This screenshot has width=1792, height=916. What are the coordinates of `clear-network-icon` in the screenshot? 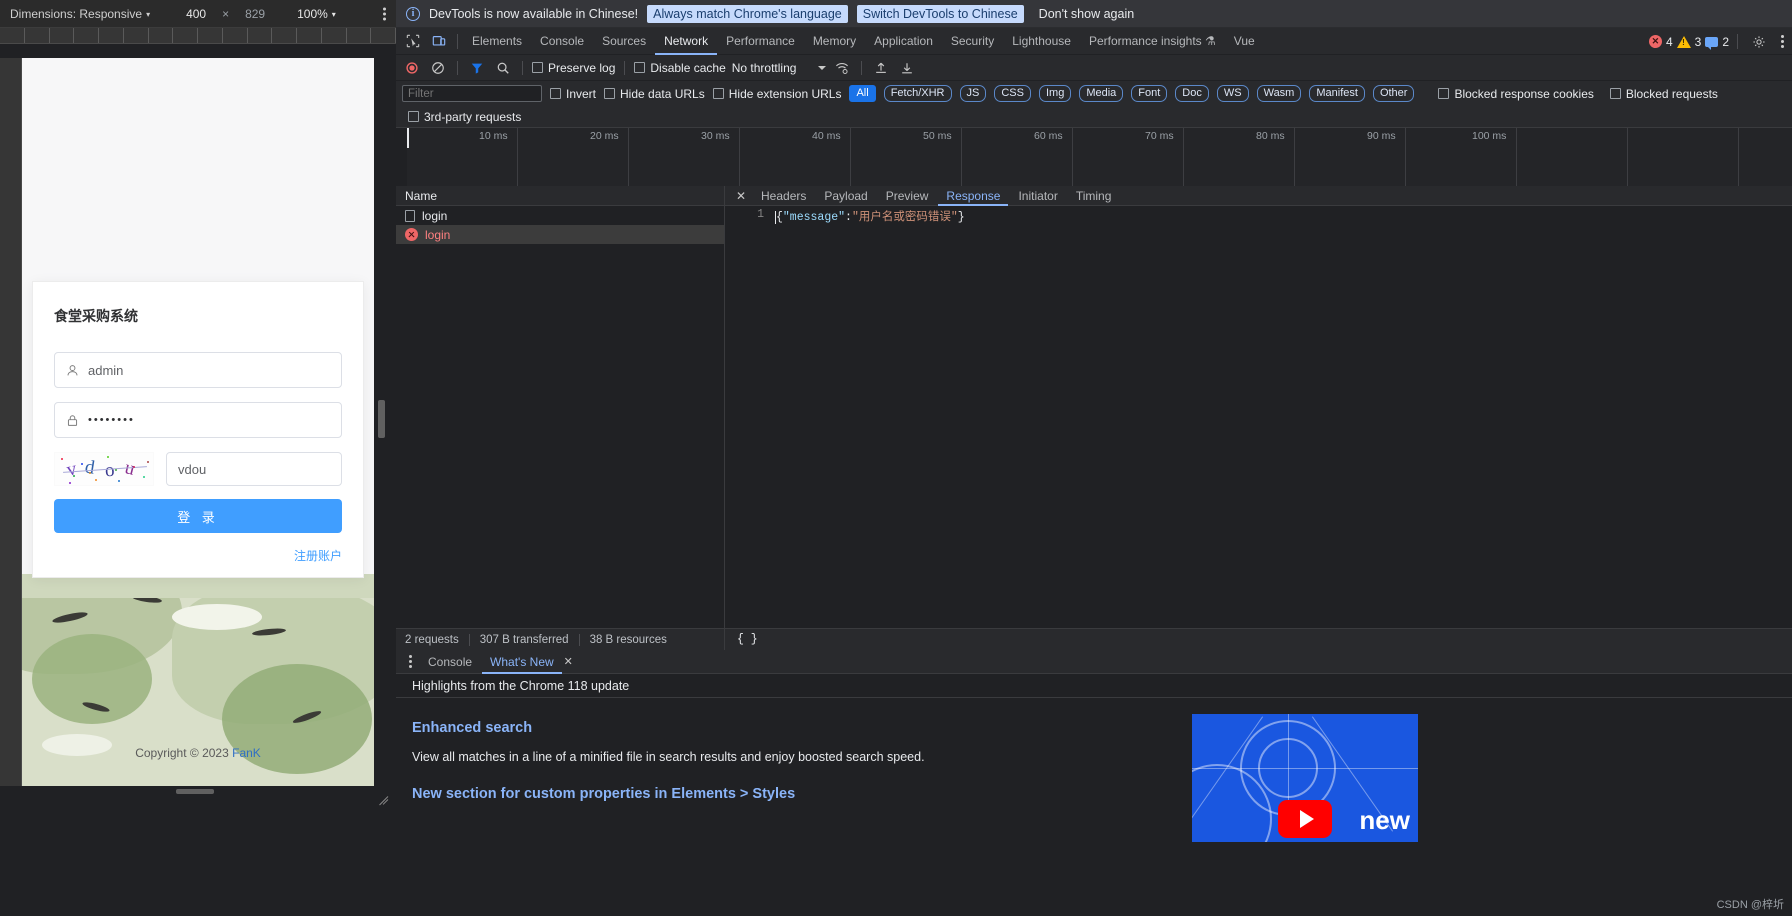 It's located at (438, 68).